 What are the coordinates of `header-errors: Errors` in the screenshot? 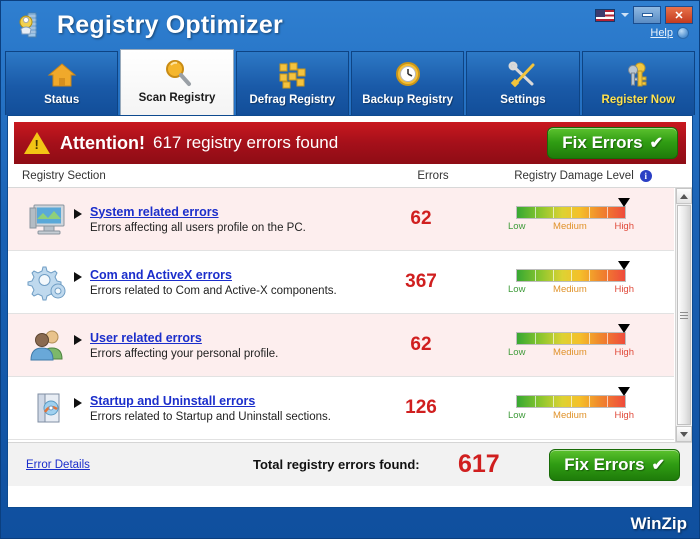 It's located at (433, 175).